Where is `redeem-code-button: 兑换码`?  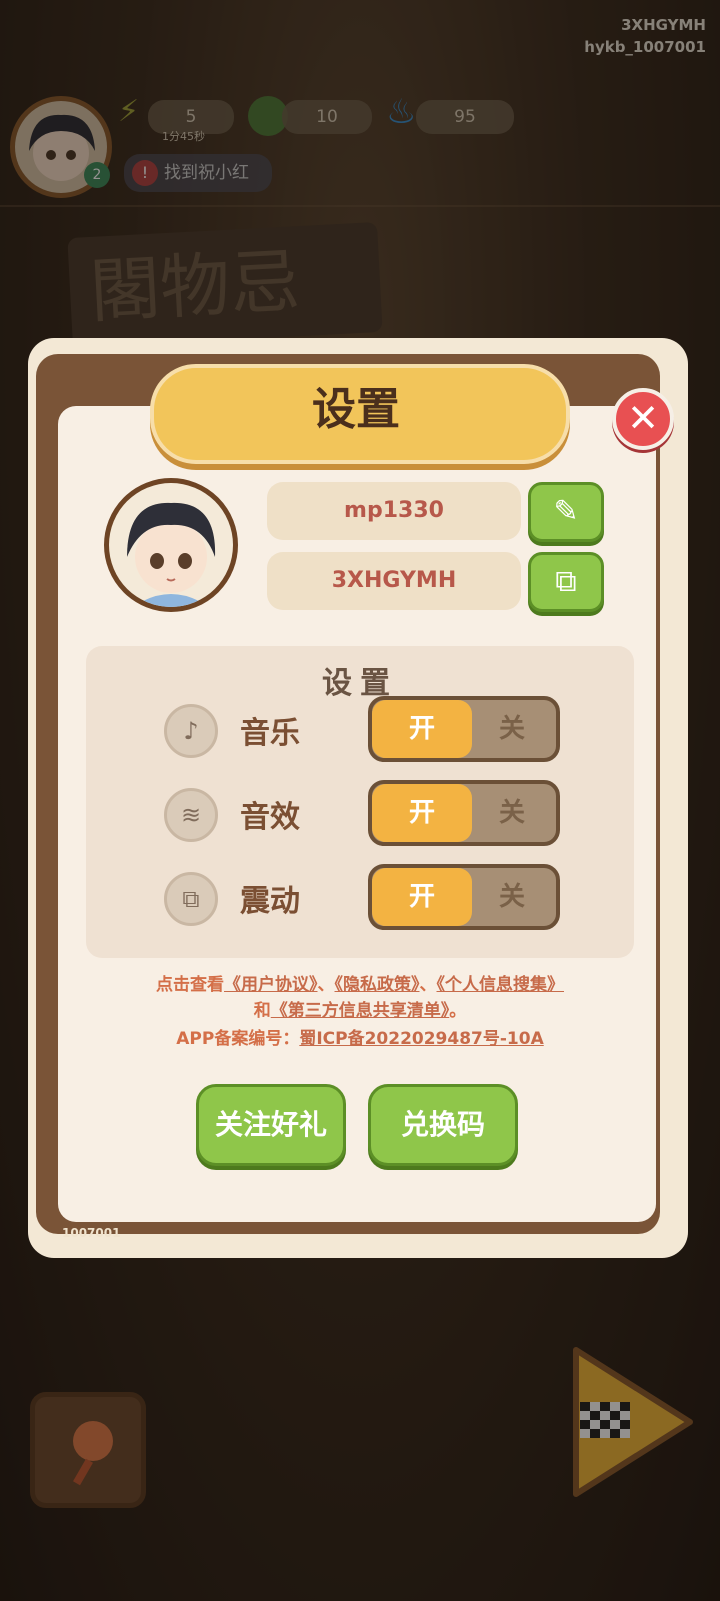
redeem-code-button: 兑换码 is located at coordinates (443, 1125).